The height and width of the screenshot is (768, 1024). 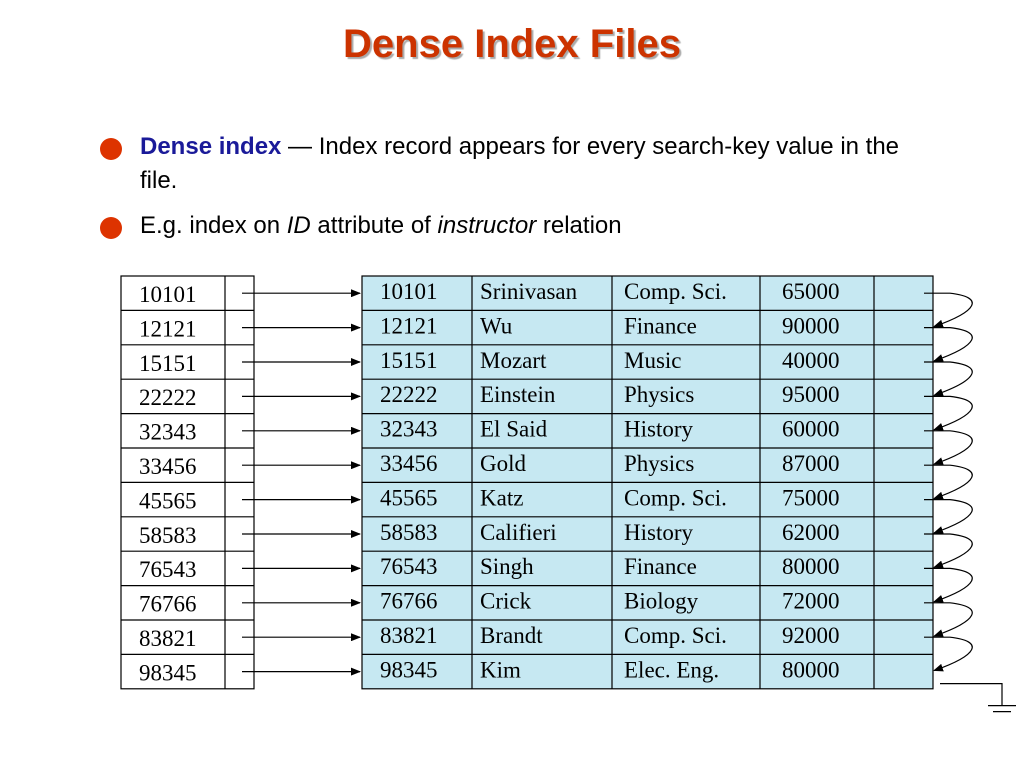 What do you see at coordinates (529, 291) in the screenshot?
I see `record-name: Srinivasan` at bounding box center [529, 291].